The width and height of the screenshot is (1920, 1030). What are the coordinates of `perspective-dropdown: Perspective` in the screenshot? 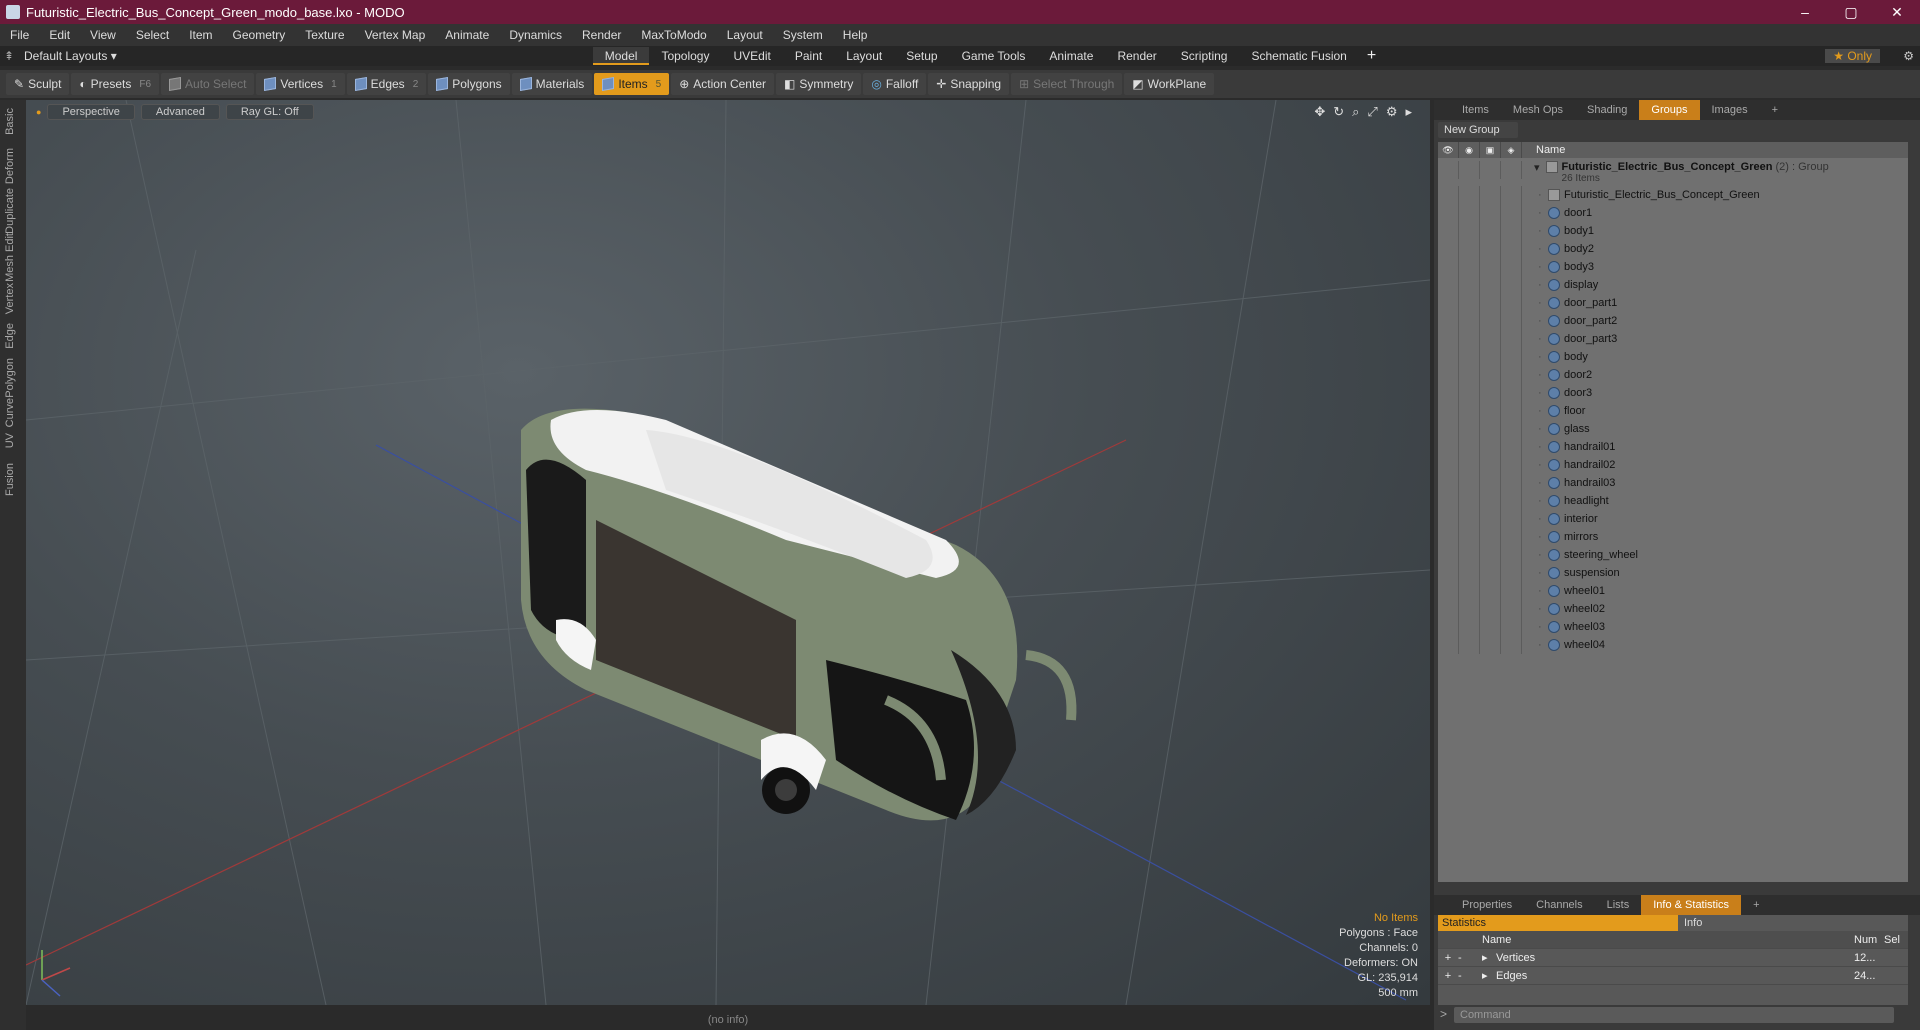 It's located at (91, 112).